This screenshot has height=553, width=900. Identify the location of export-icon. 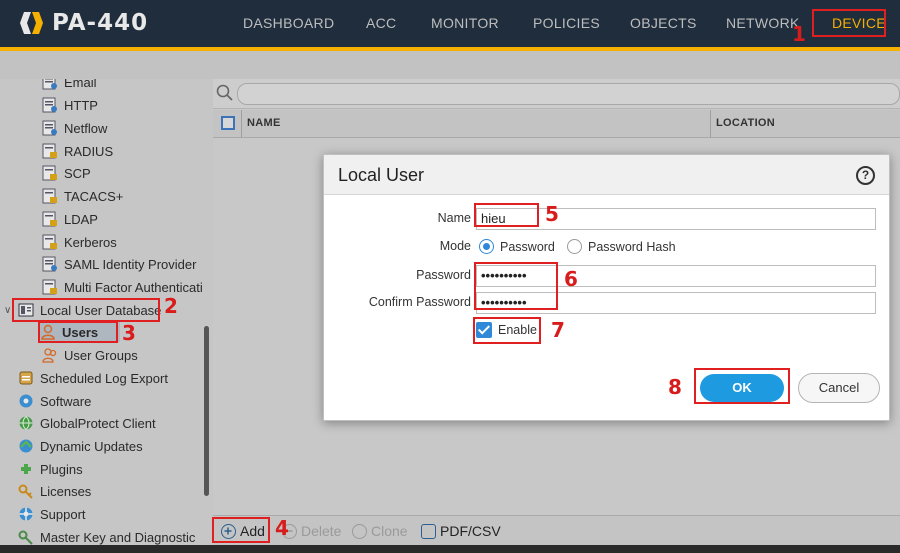
(428, 531).